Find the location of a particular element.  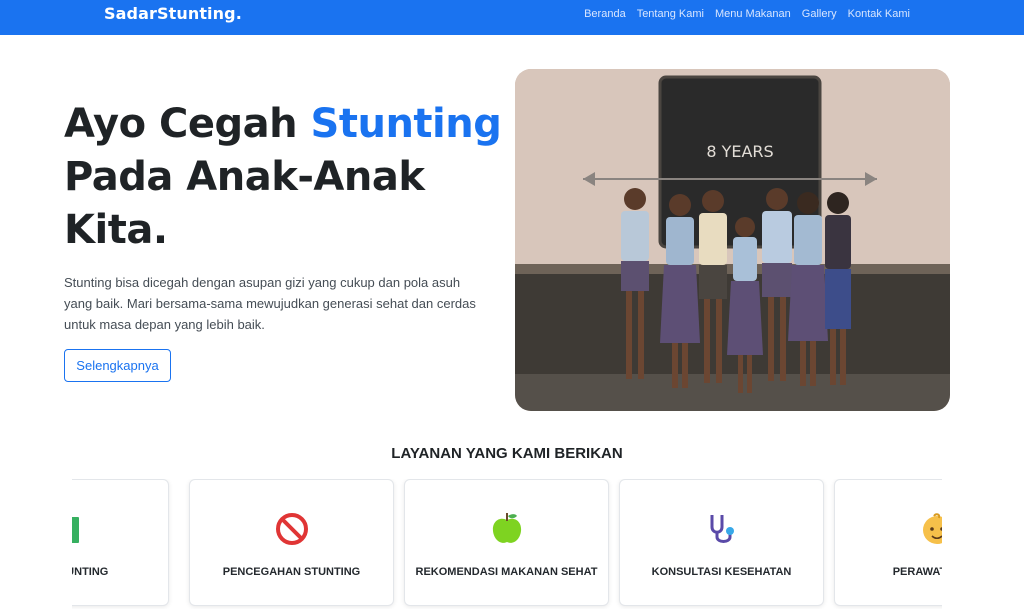

nav-link-menu-makanan: Menu Makanan is located at coordinates (753, 14).